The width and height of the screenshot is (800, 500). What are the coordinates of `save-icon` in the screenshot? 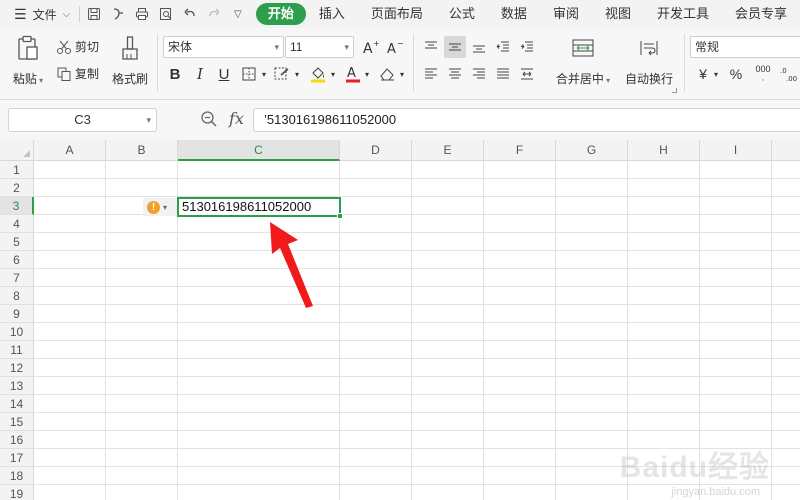 It's located at (94, 14).